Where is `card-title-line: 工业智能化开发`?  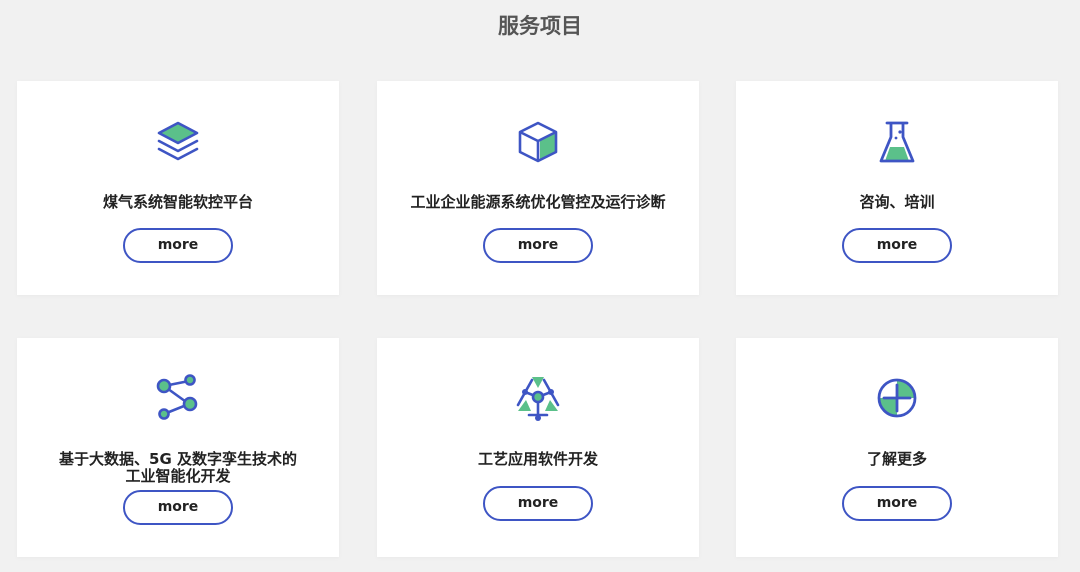 card-title-line: 工业智能化开发 is located at coordinates (178, 476).